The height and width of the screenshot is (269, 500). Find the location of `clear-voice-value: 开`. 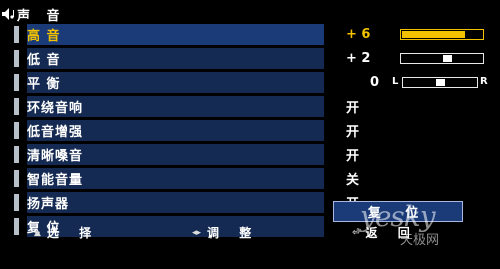

clear-voice-value: 开 is located at coordinates (353, 156).